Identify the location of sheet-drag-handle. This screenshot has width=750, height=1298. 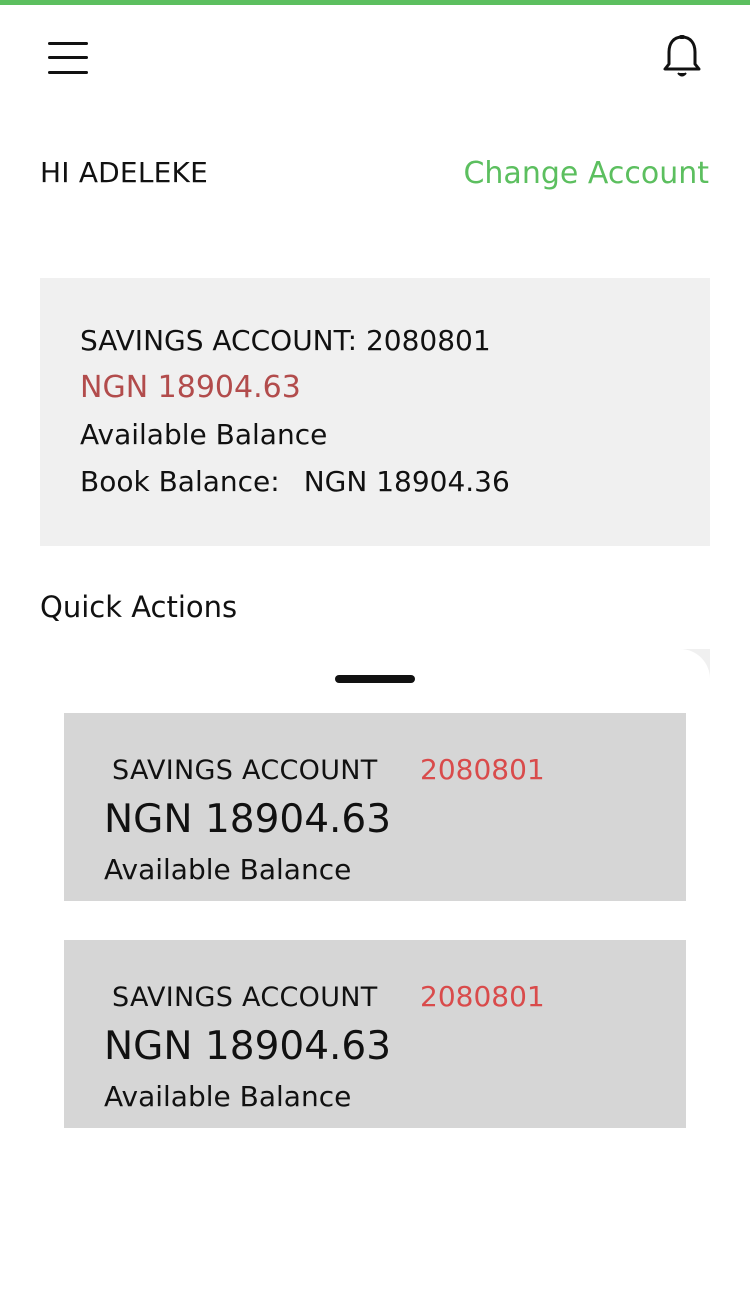
(375, 679).